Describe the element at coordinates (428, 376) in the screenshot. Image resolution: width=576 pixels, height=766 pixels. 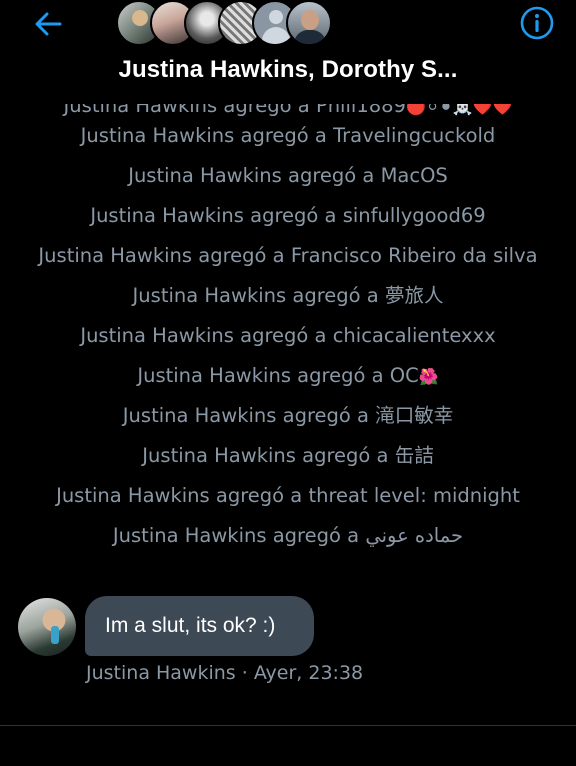
I see `emoji: 🌺` at that location.